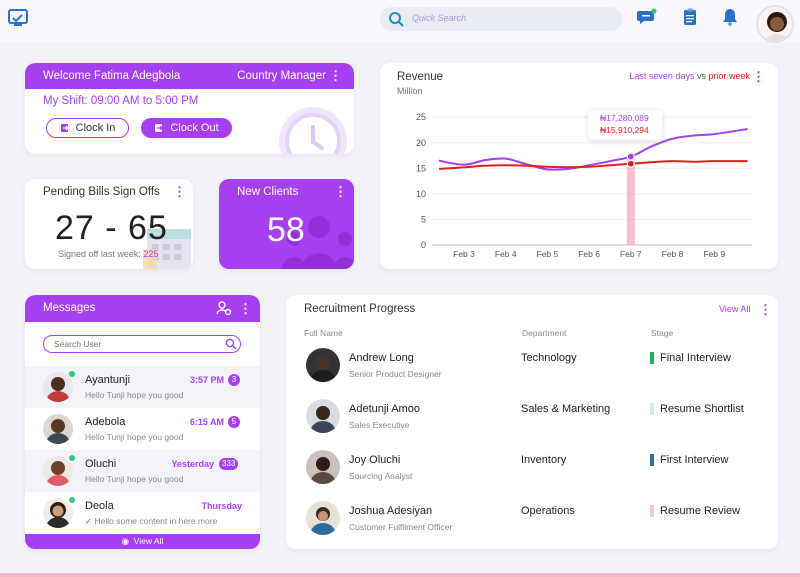 The image size is (800, 577). What do you see at coordinates (112, 76) in the screenshot?
I see `welcome-title: Welcome Fatima Adegbola` at bounding box center [112, 76].